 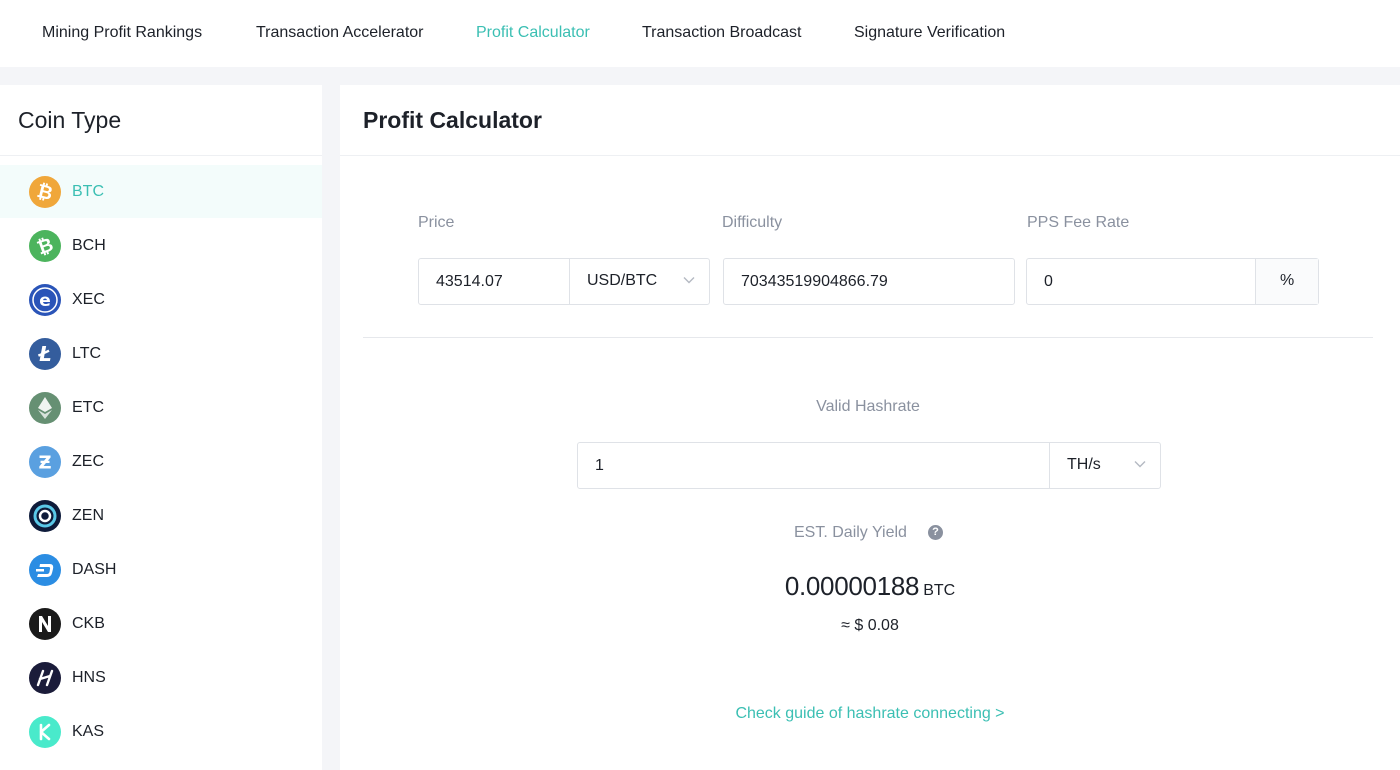 I want to click on hashrate-label: Valid Hashrate, so click(x=868, y=406).